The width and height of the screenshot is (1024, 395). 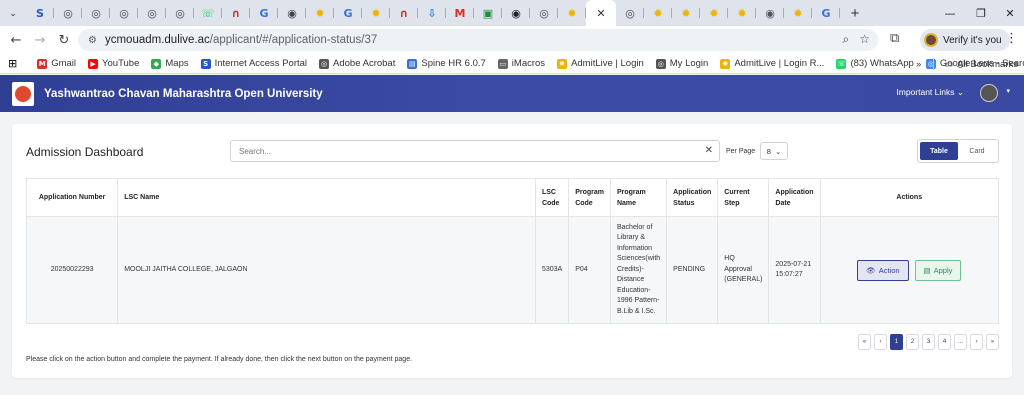 I want to click on bookmarks-more-icon: », so click(x=918, y=64).